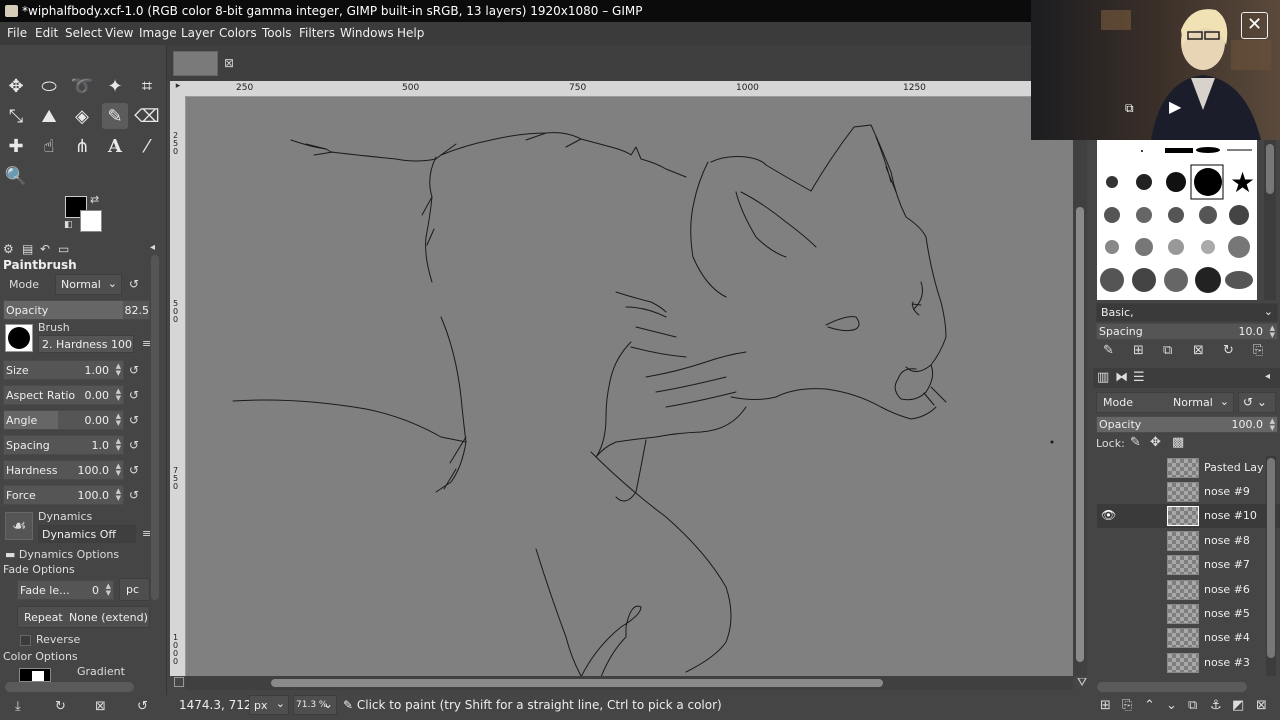  What do you see at coordinates (1121, 377) in the screenshot?
I see `channels-tab-icon: ⧓` at bounding box center [1121, 377].